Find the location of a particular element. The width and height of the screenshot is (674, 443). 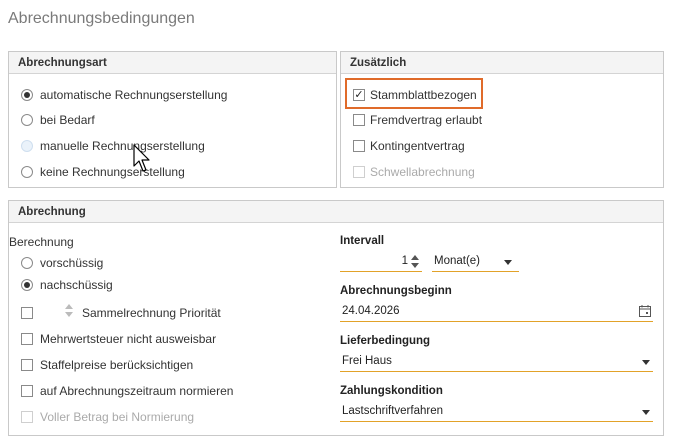

radio-manuelle-label: manuelle Rechnungserstellung is located at coordinates (122, 146).